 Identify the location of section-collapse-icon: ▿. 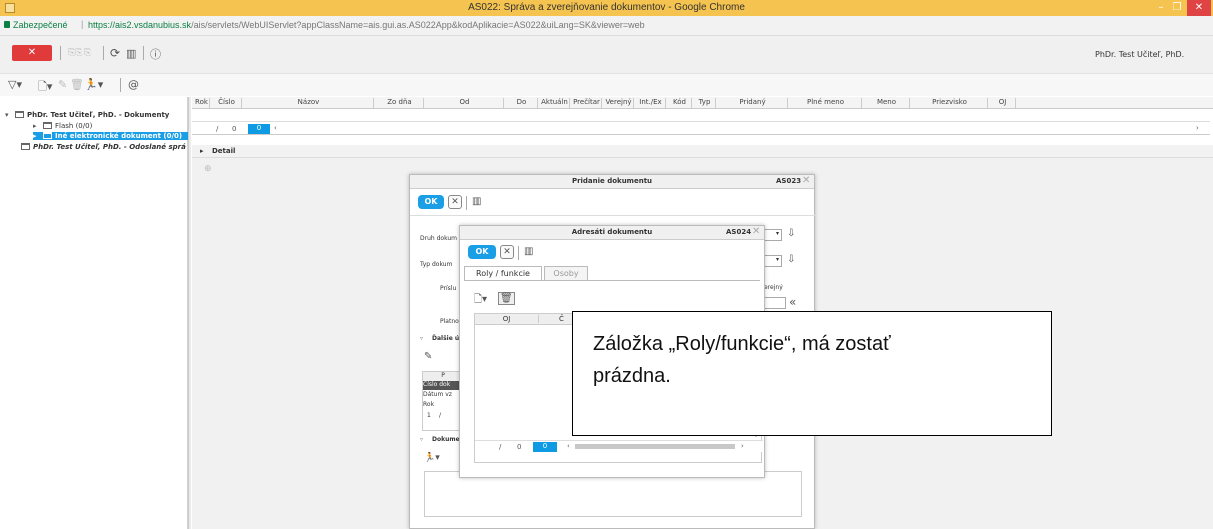
(421, 338).